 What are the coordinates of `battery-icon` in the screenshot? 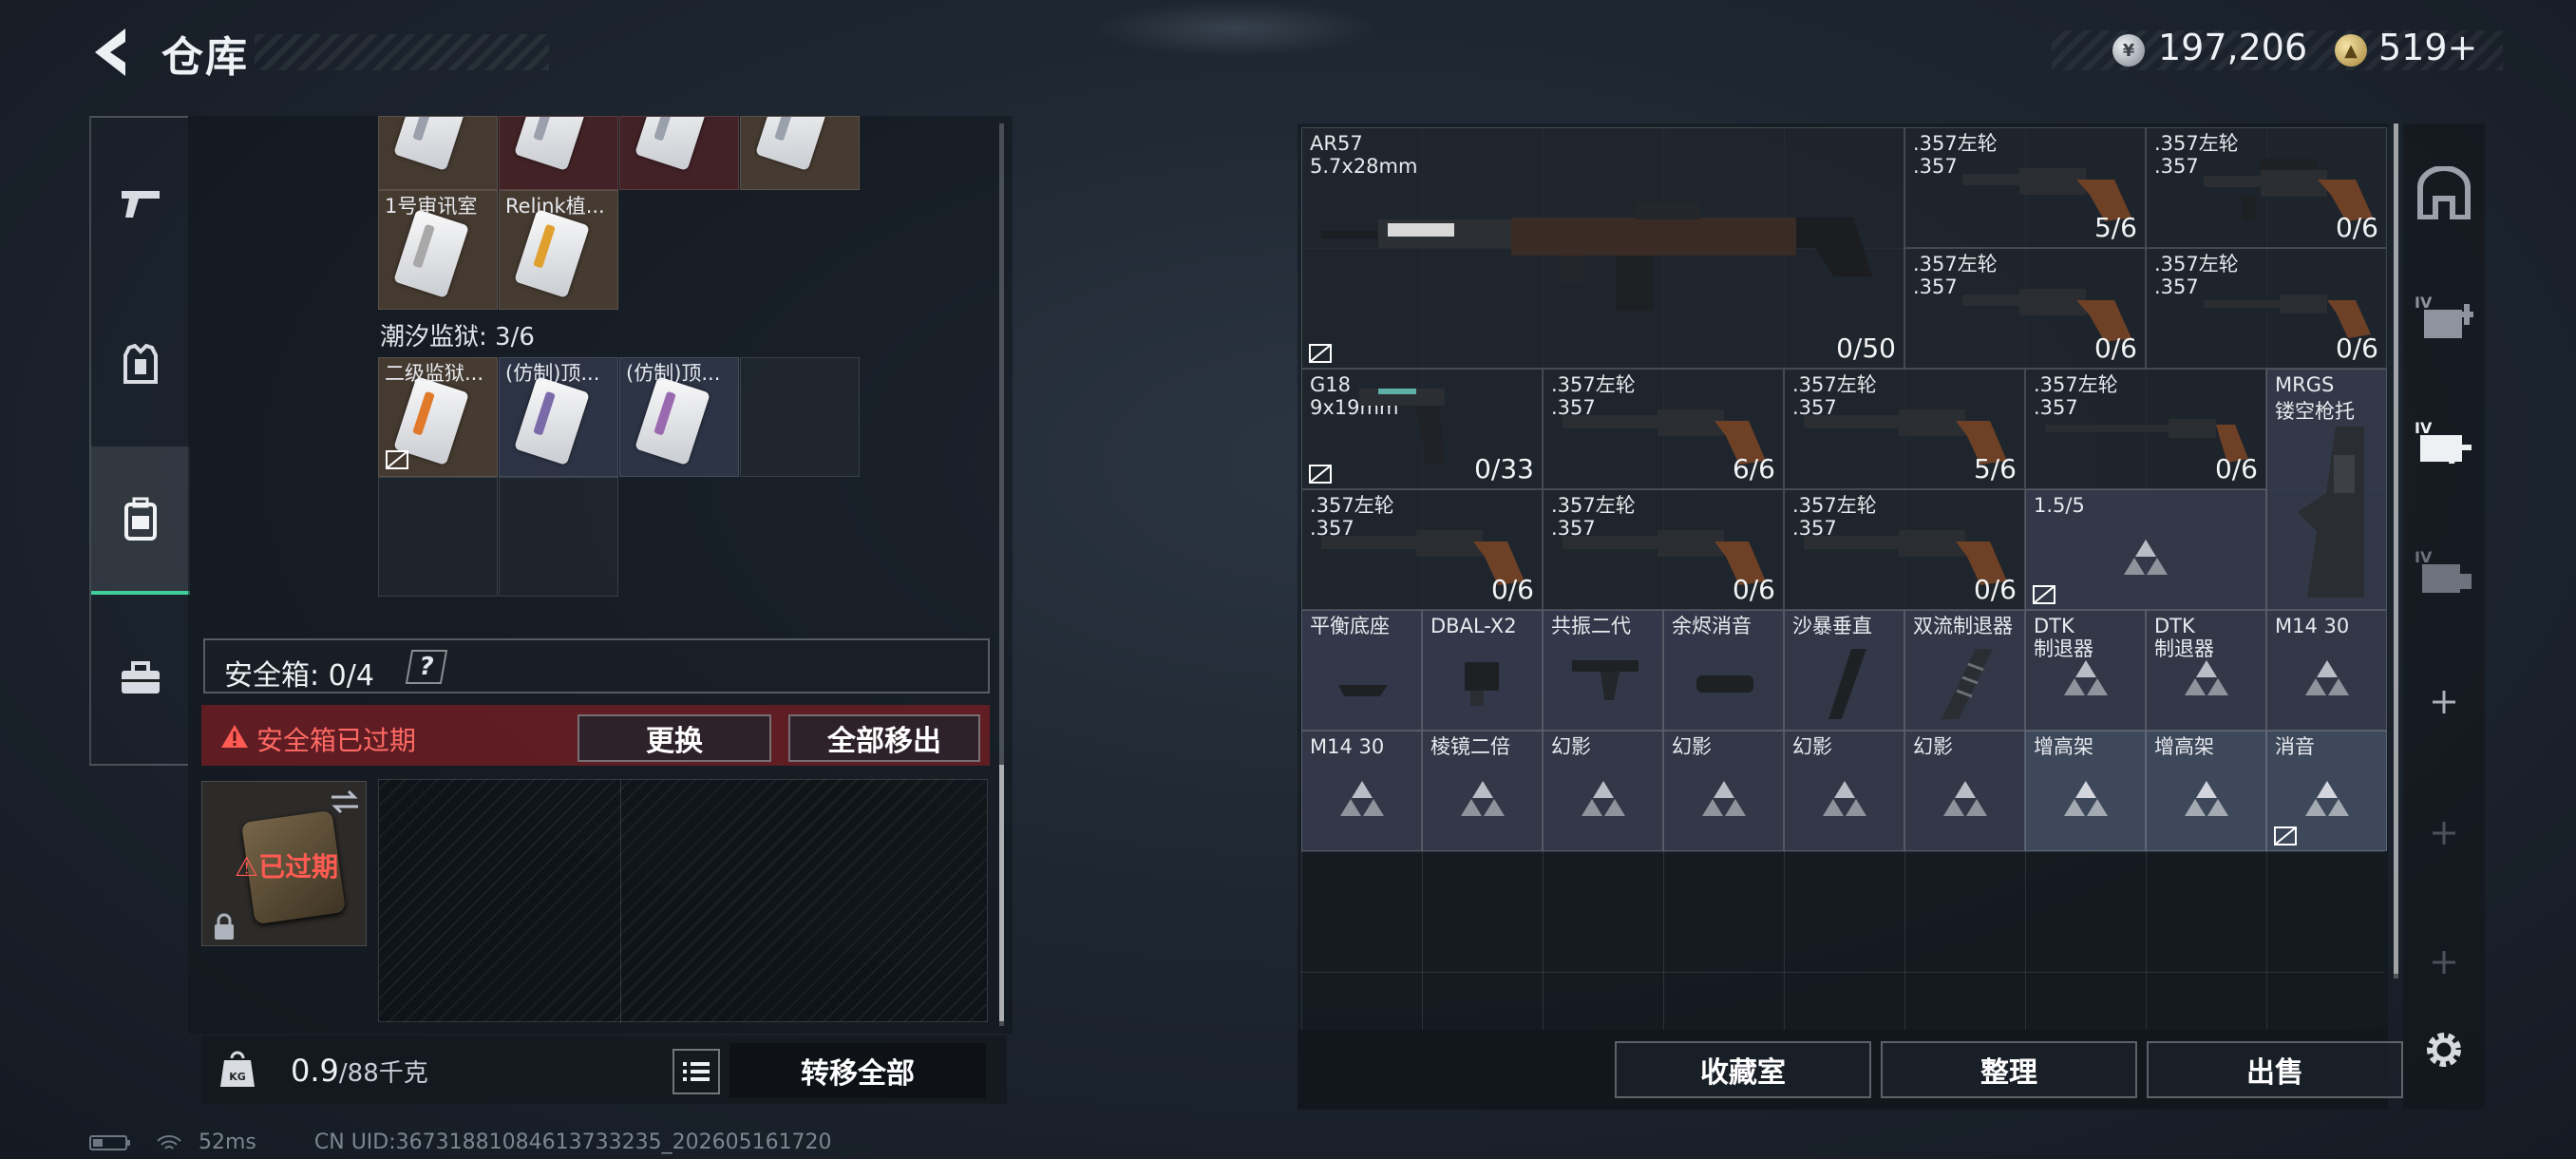 It's located at (109, 1142).